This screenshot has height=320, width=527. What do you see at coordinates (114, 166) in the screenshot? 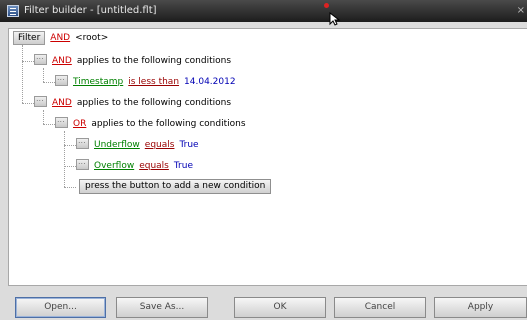
I see `condition-field-link: Overflow` at bounding box center [114, 166].